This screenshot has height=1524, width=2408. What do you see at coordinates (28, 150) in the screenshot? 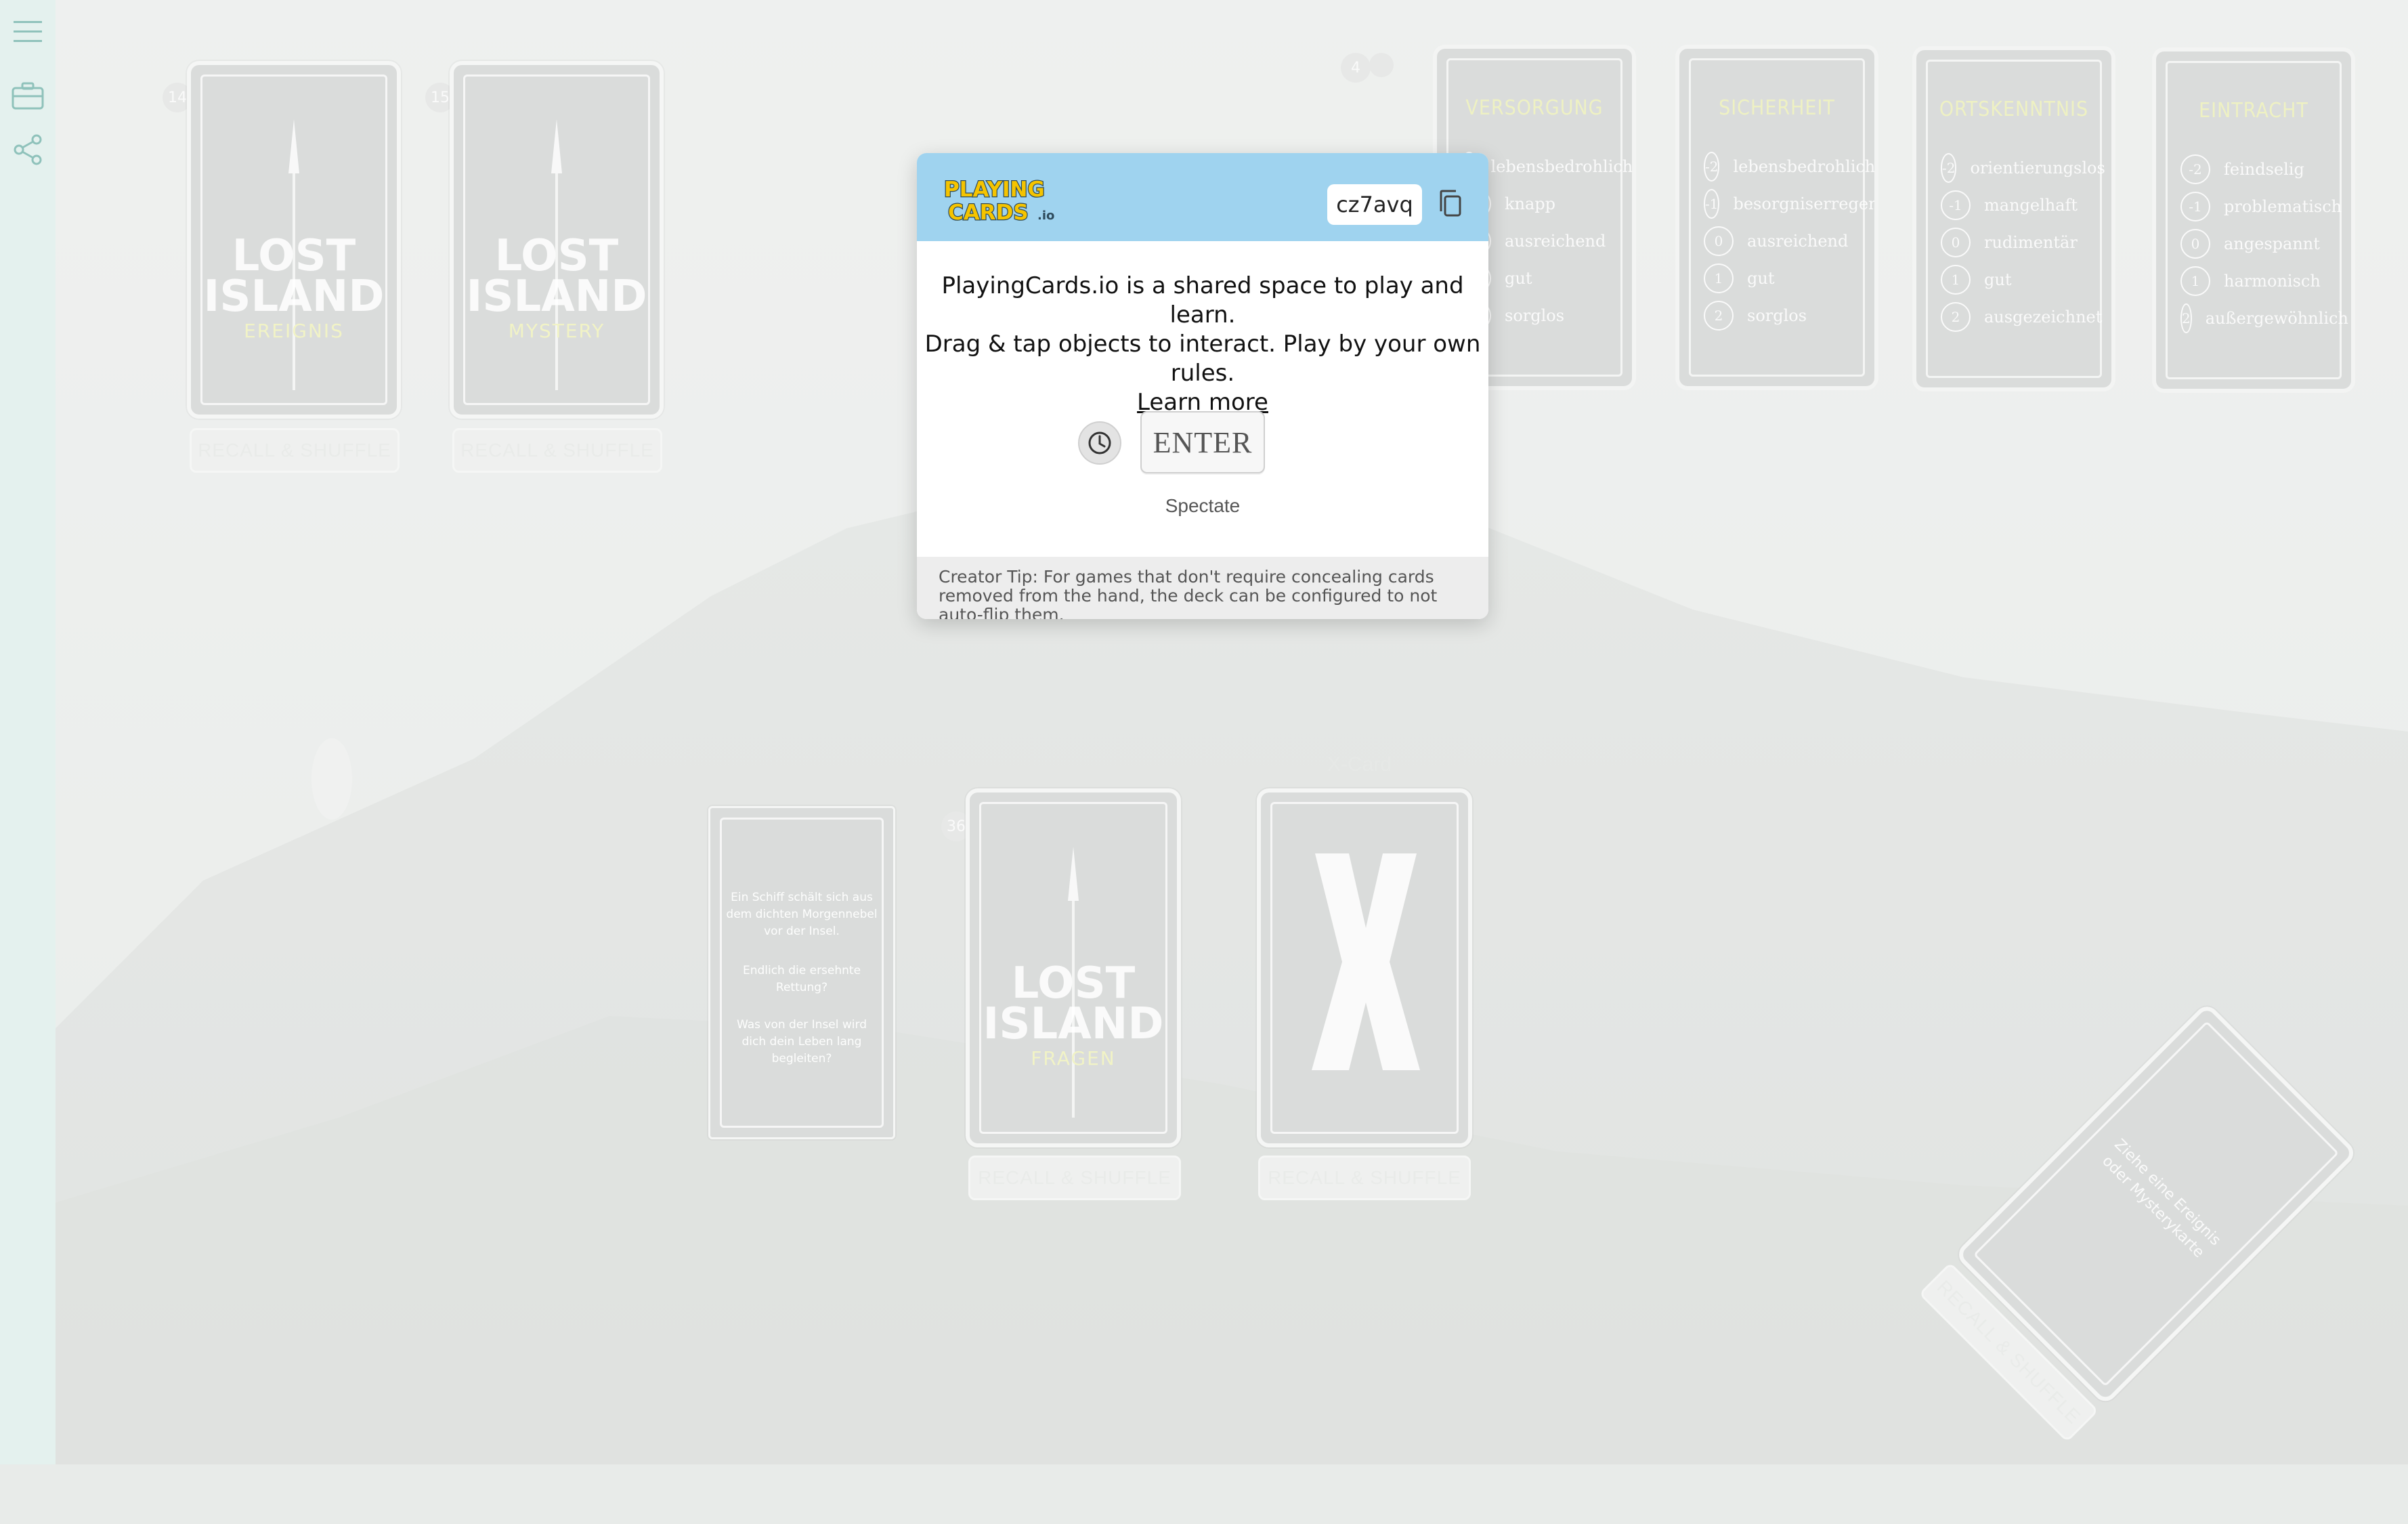
I see `share-icon` at bounding box center [28, 150].